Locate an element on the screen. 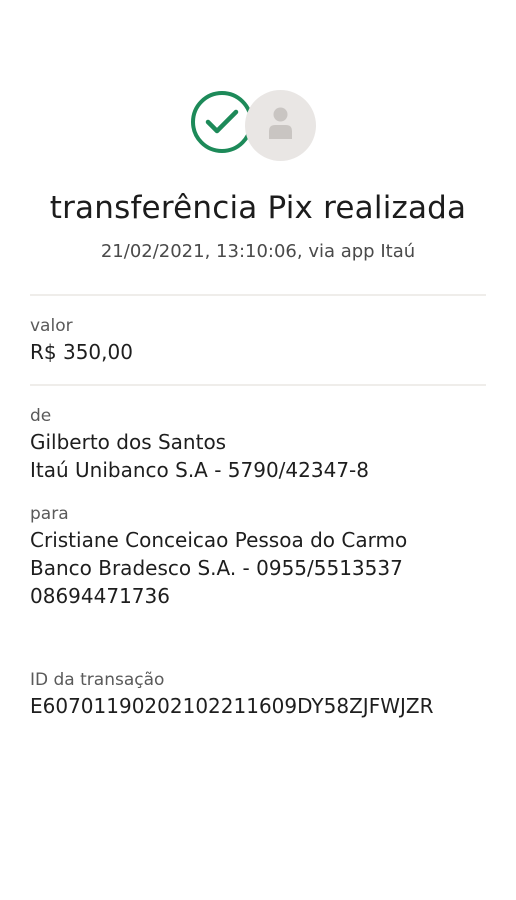 This screenshot has height=900, width=516. check-circle-icon is located at coordinates (222, 122).